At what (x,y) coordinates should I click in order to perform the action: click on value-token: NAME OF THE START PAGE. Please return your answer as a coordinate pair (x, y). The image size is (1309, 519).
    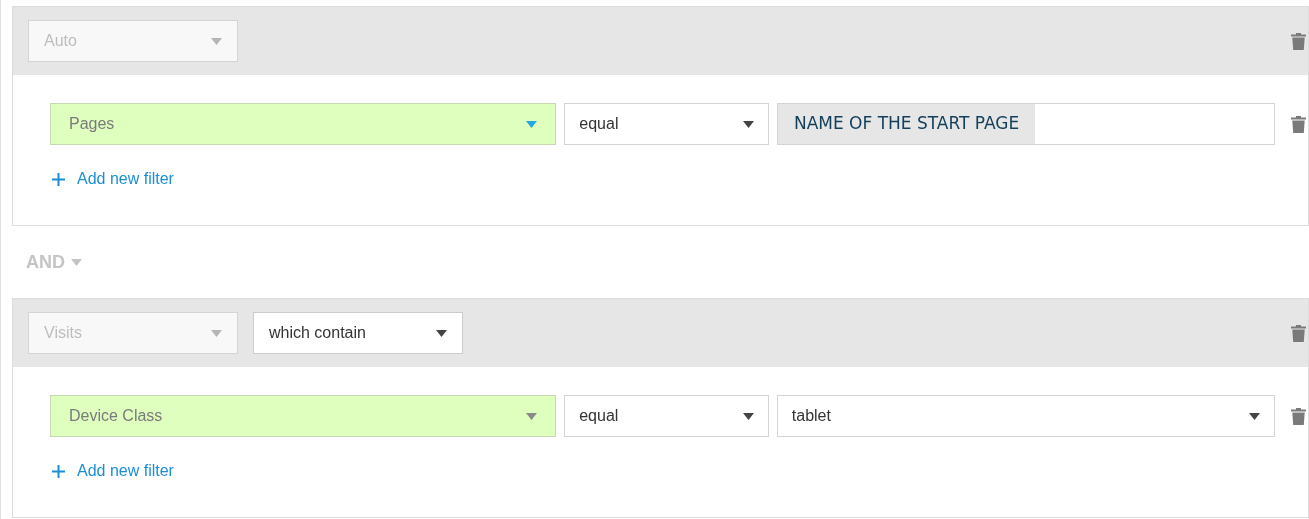
    Looking at the image, I should click on (906, 124).